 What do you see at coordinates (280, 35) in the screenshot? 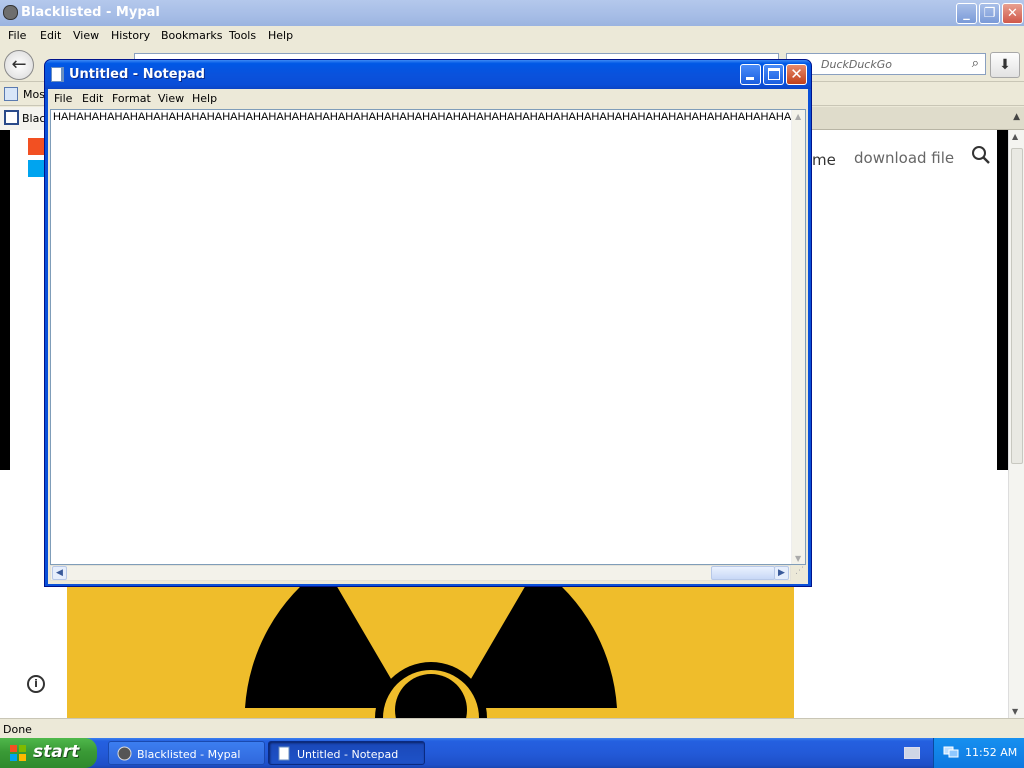
I see `menu-help: Help` at bounding box center [280, 35].